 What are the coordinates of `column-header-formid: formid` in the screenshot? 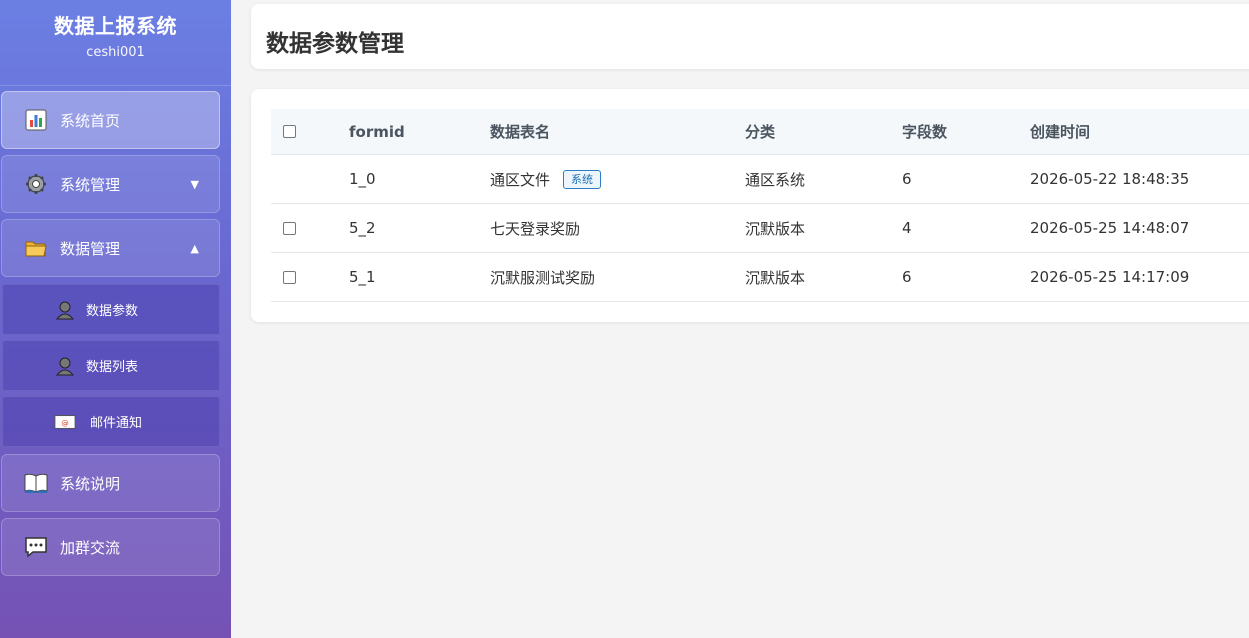 It's located at (377, 131).